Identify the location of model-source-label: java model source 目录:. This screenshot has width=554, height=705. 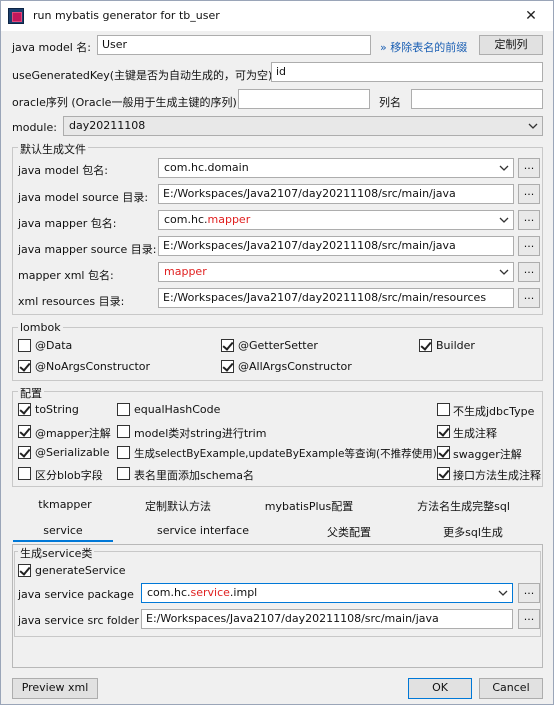
(83, 197).